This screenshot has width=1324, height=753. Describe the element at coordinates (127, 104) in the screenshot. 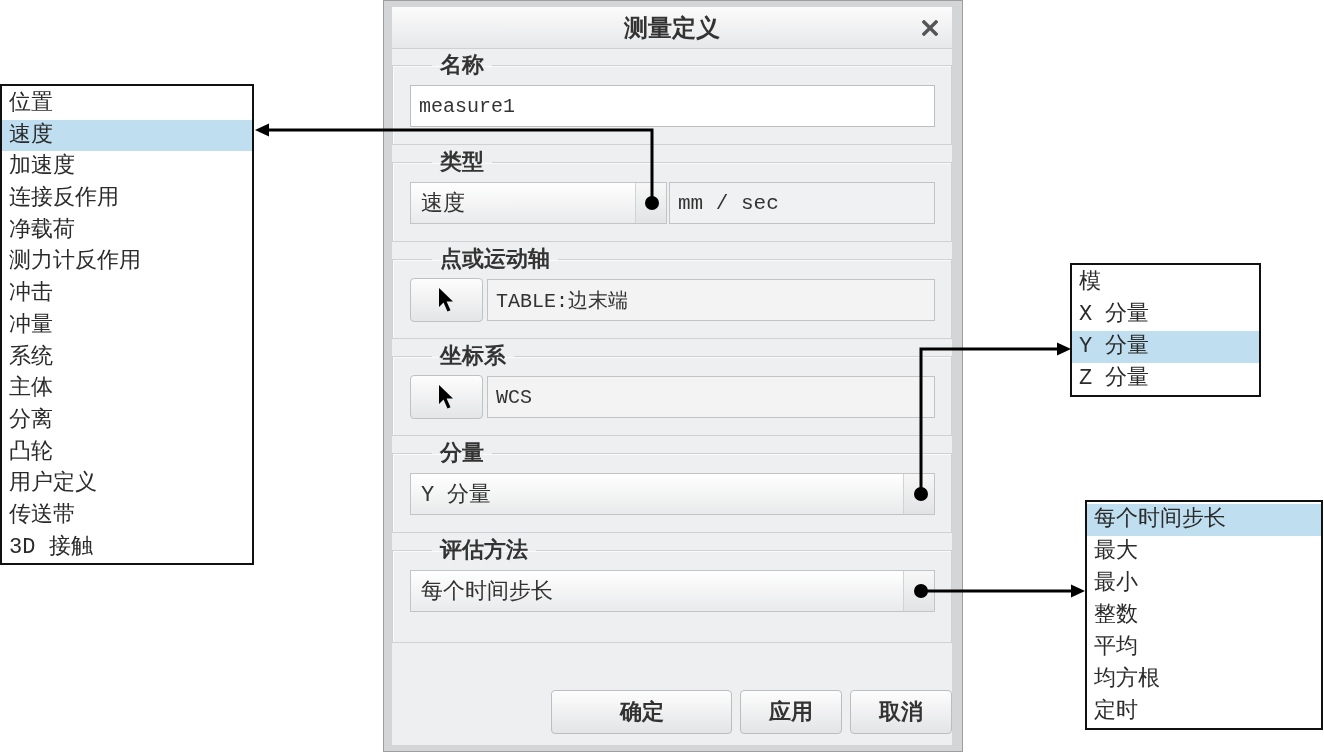

I see `list-item: 位置` at that location.